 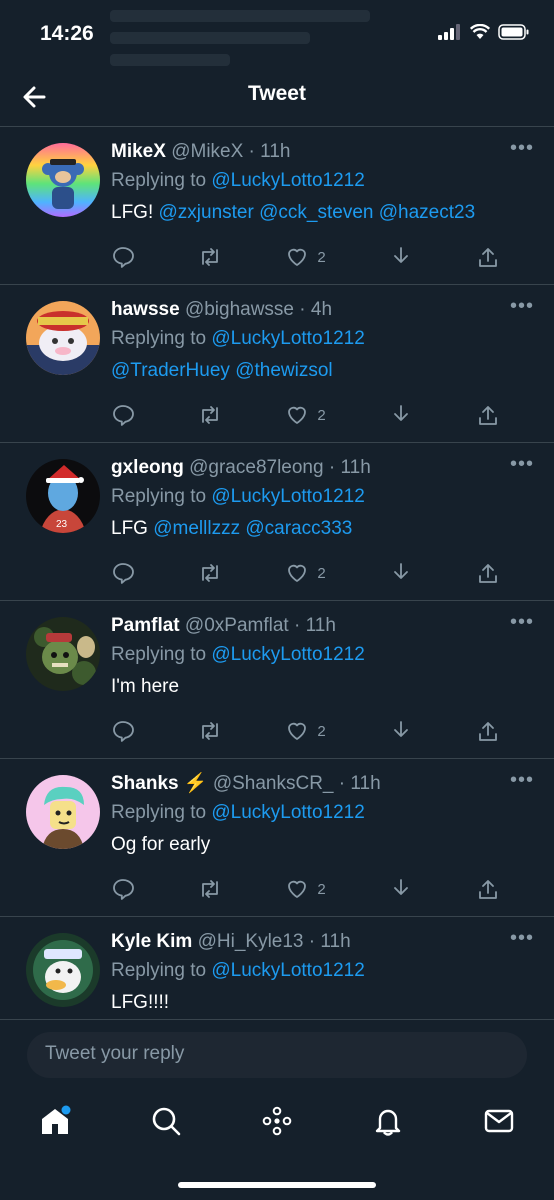 What do you see at coordinates (201, 151) in the screenshot?
I see `tweet-header: MikeX @MikeX · 11h` at bounding box center [201, 151].